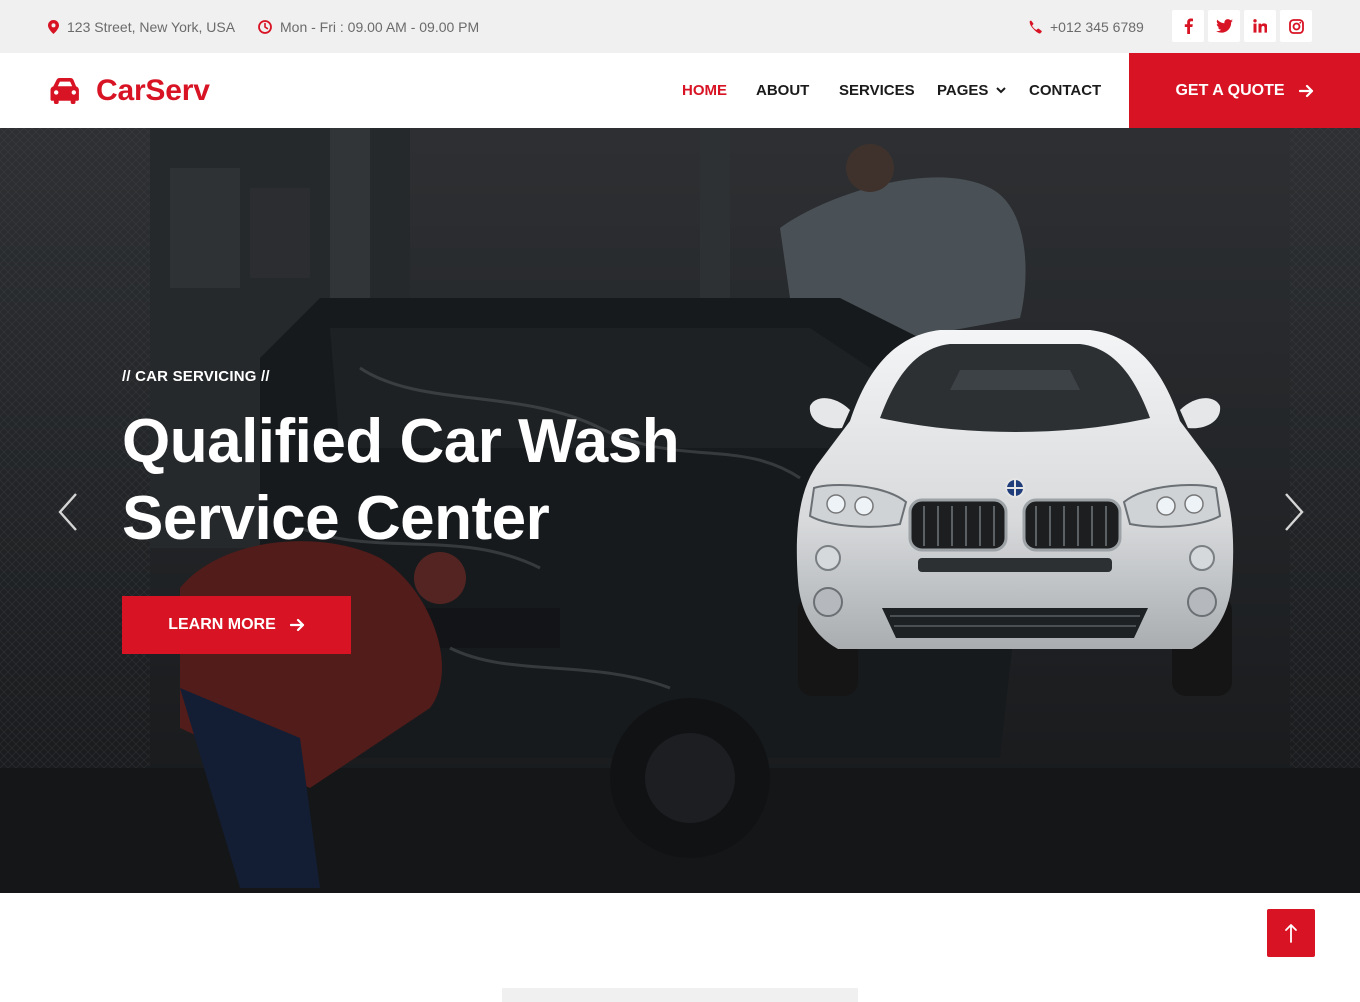 The height and width of the screenshot is (1002, 1360). I want to click on phone-text: +012 345 6789, so click(1097, 27).